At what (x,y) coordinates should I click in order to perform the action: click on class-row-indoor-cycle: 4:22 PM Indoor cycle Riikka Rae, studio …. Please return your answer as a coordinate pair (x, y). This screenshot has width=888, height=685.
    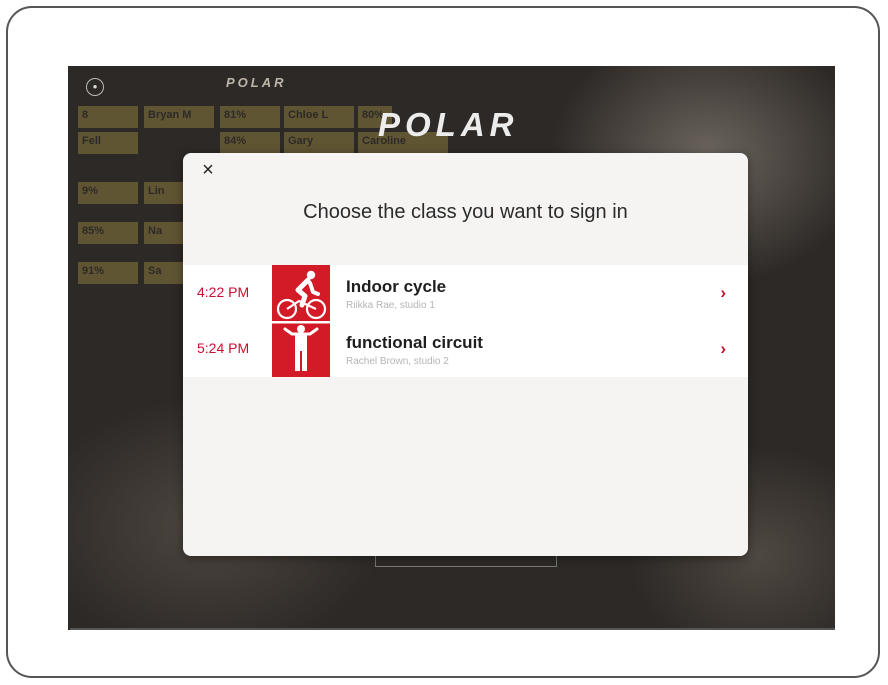
    Looking at the image, I should click on (465, 293).